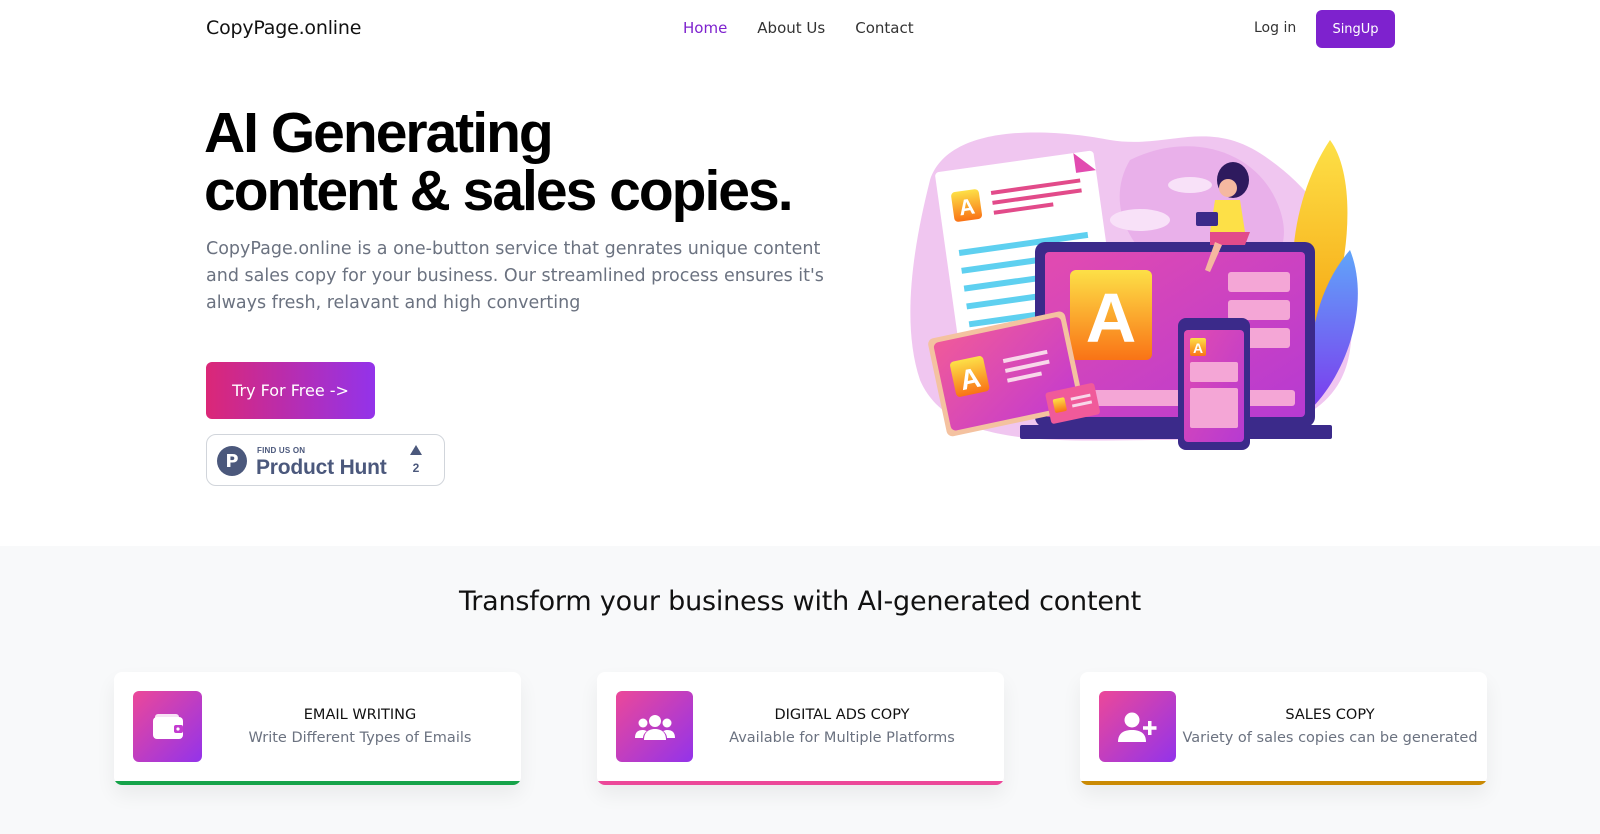  Describe the element at coordinates (1176, 432) in the screenshot. I see `laptop-base` at that location.